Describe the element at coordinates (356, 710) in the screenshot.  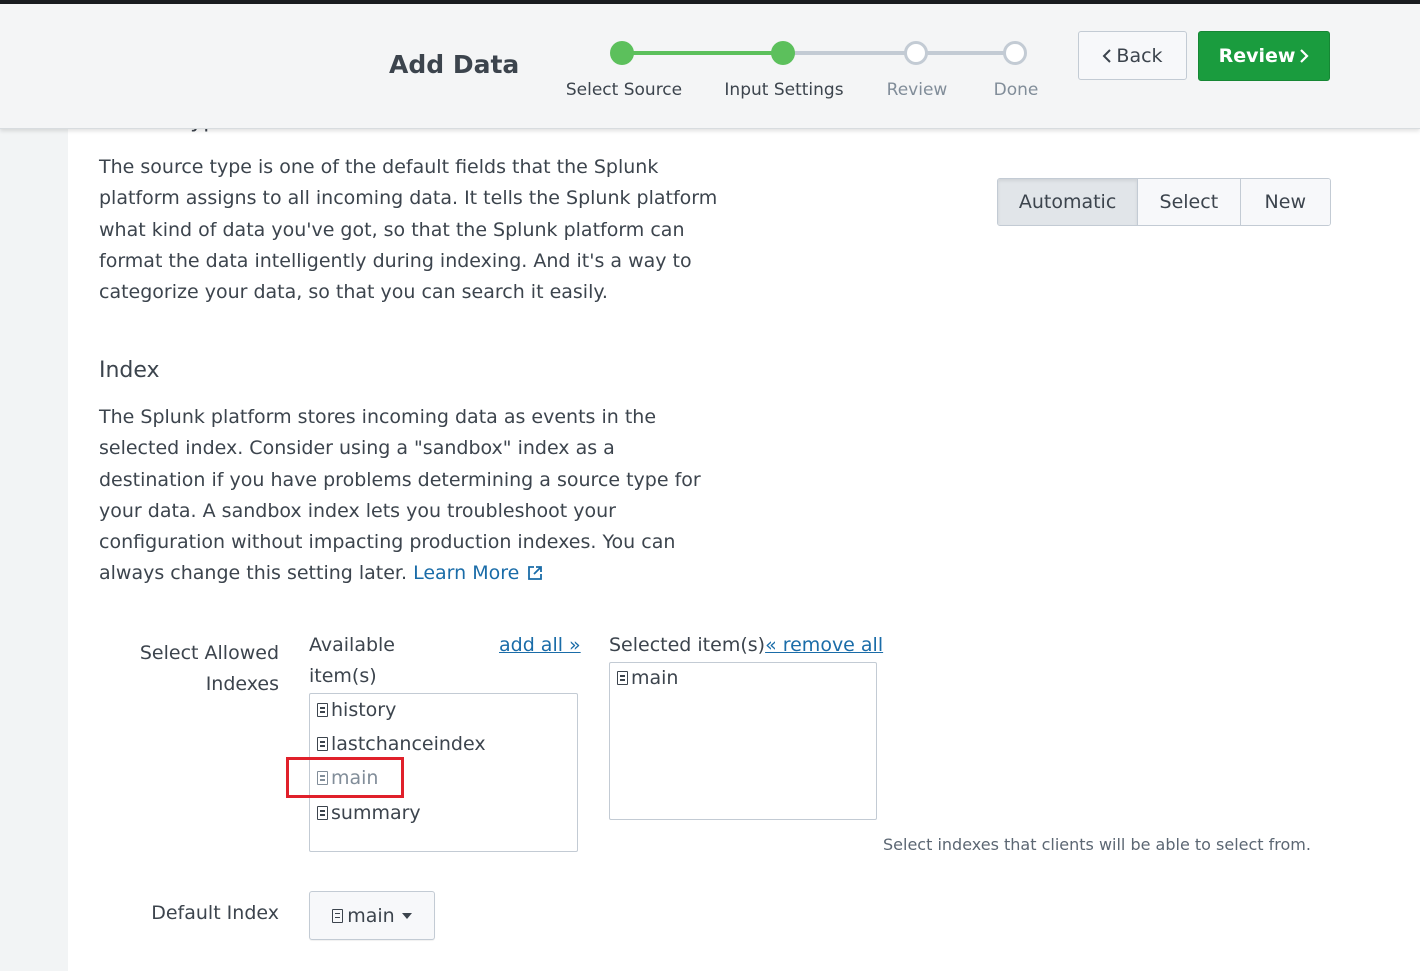
I see `available-item-history: history` at that location.